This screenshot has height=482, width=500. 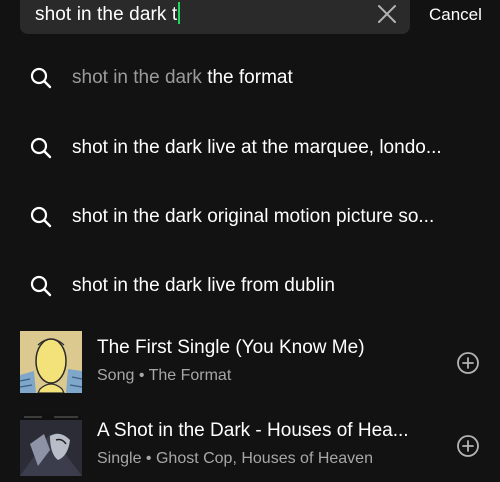 I want to click on search-input: shot in the dark t, so click(x=215, y=17).